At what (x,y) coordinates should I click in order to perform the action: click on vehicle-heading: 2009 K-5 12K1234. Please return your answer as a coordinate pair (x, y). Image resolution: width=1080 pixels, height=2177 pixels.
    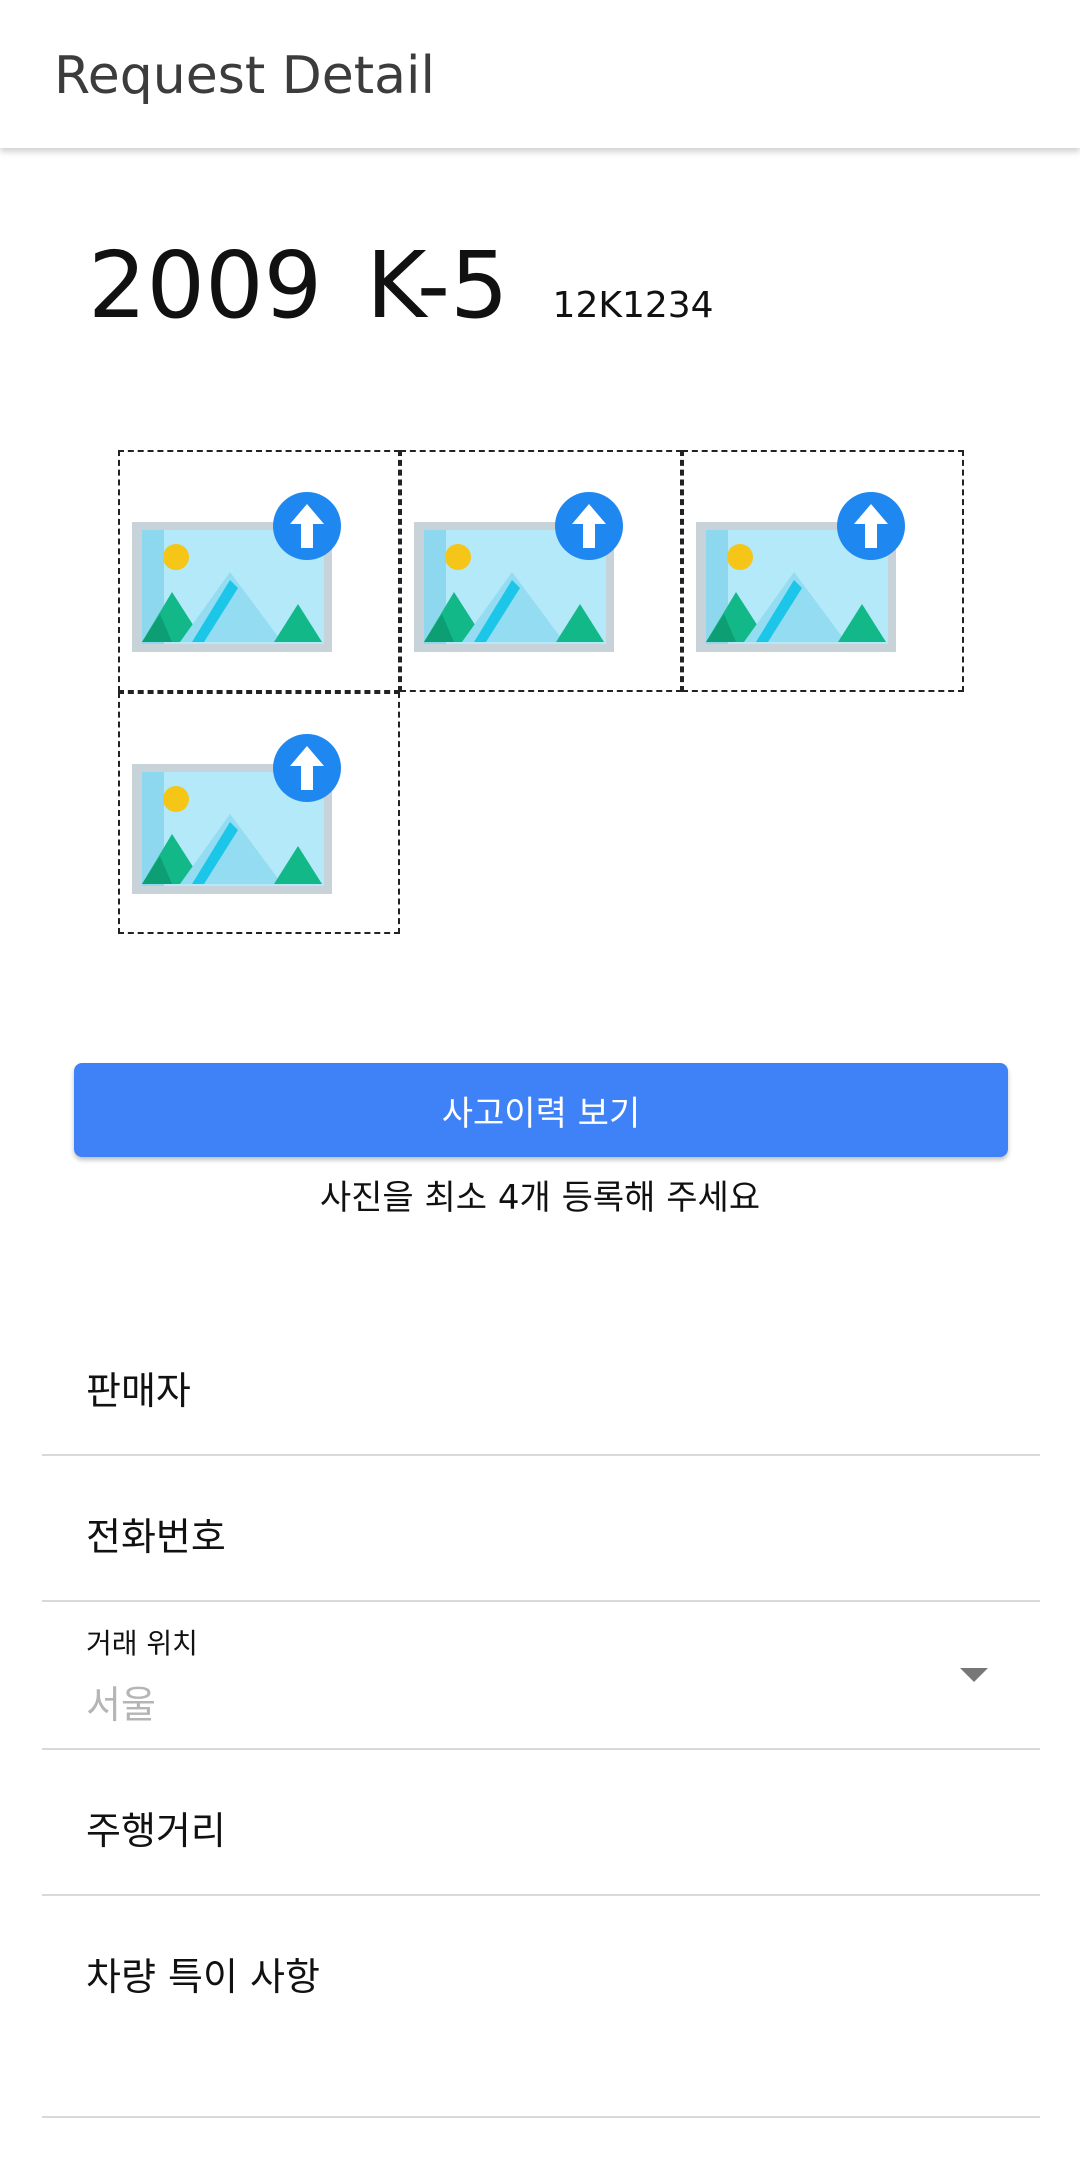
    Looking at the image, I should click on (401, 287).